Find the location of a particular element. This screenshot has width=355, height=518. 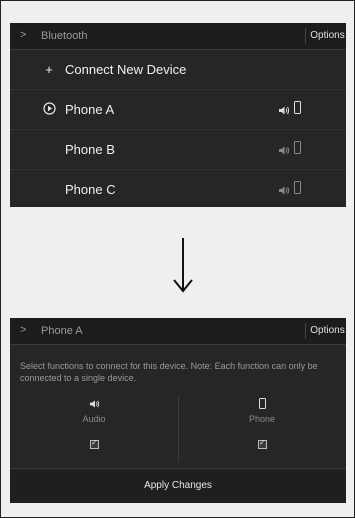

phone-checkbox is located at coordinates (262, 443).